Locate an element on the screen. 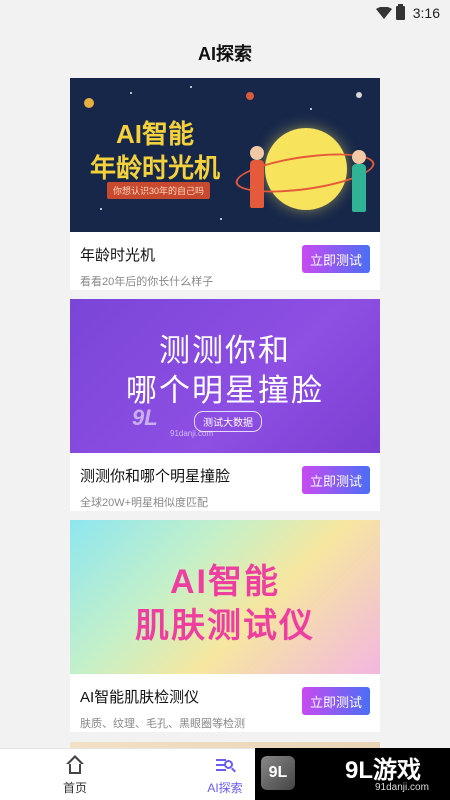 This screenshot has height=800, width=450. tab-label: 首页 is located at coordinates (74, 788).